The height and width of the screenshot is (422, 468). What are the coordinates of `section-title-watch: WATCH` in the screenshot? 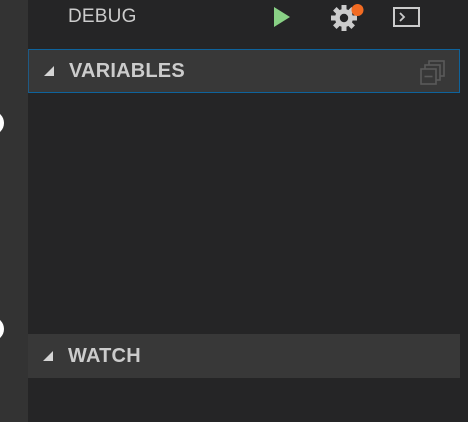 It's located at (104, 356).